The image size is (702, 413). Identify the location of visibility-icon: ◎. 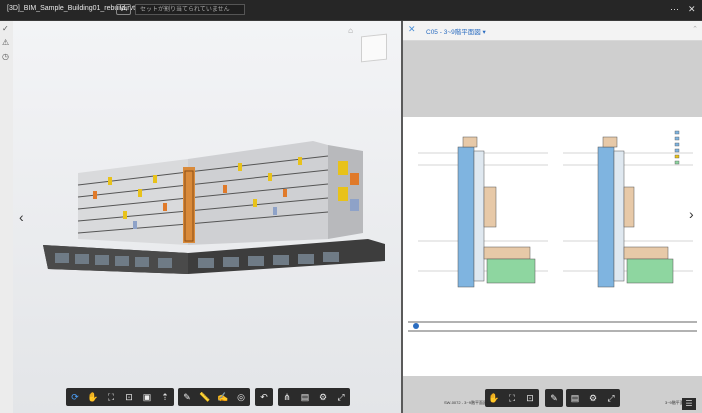
(241, 397).